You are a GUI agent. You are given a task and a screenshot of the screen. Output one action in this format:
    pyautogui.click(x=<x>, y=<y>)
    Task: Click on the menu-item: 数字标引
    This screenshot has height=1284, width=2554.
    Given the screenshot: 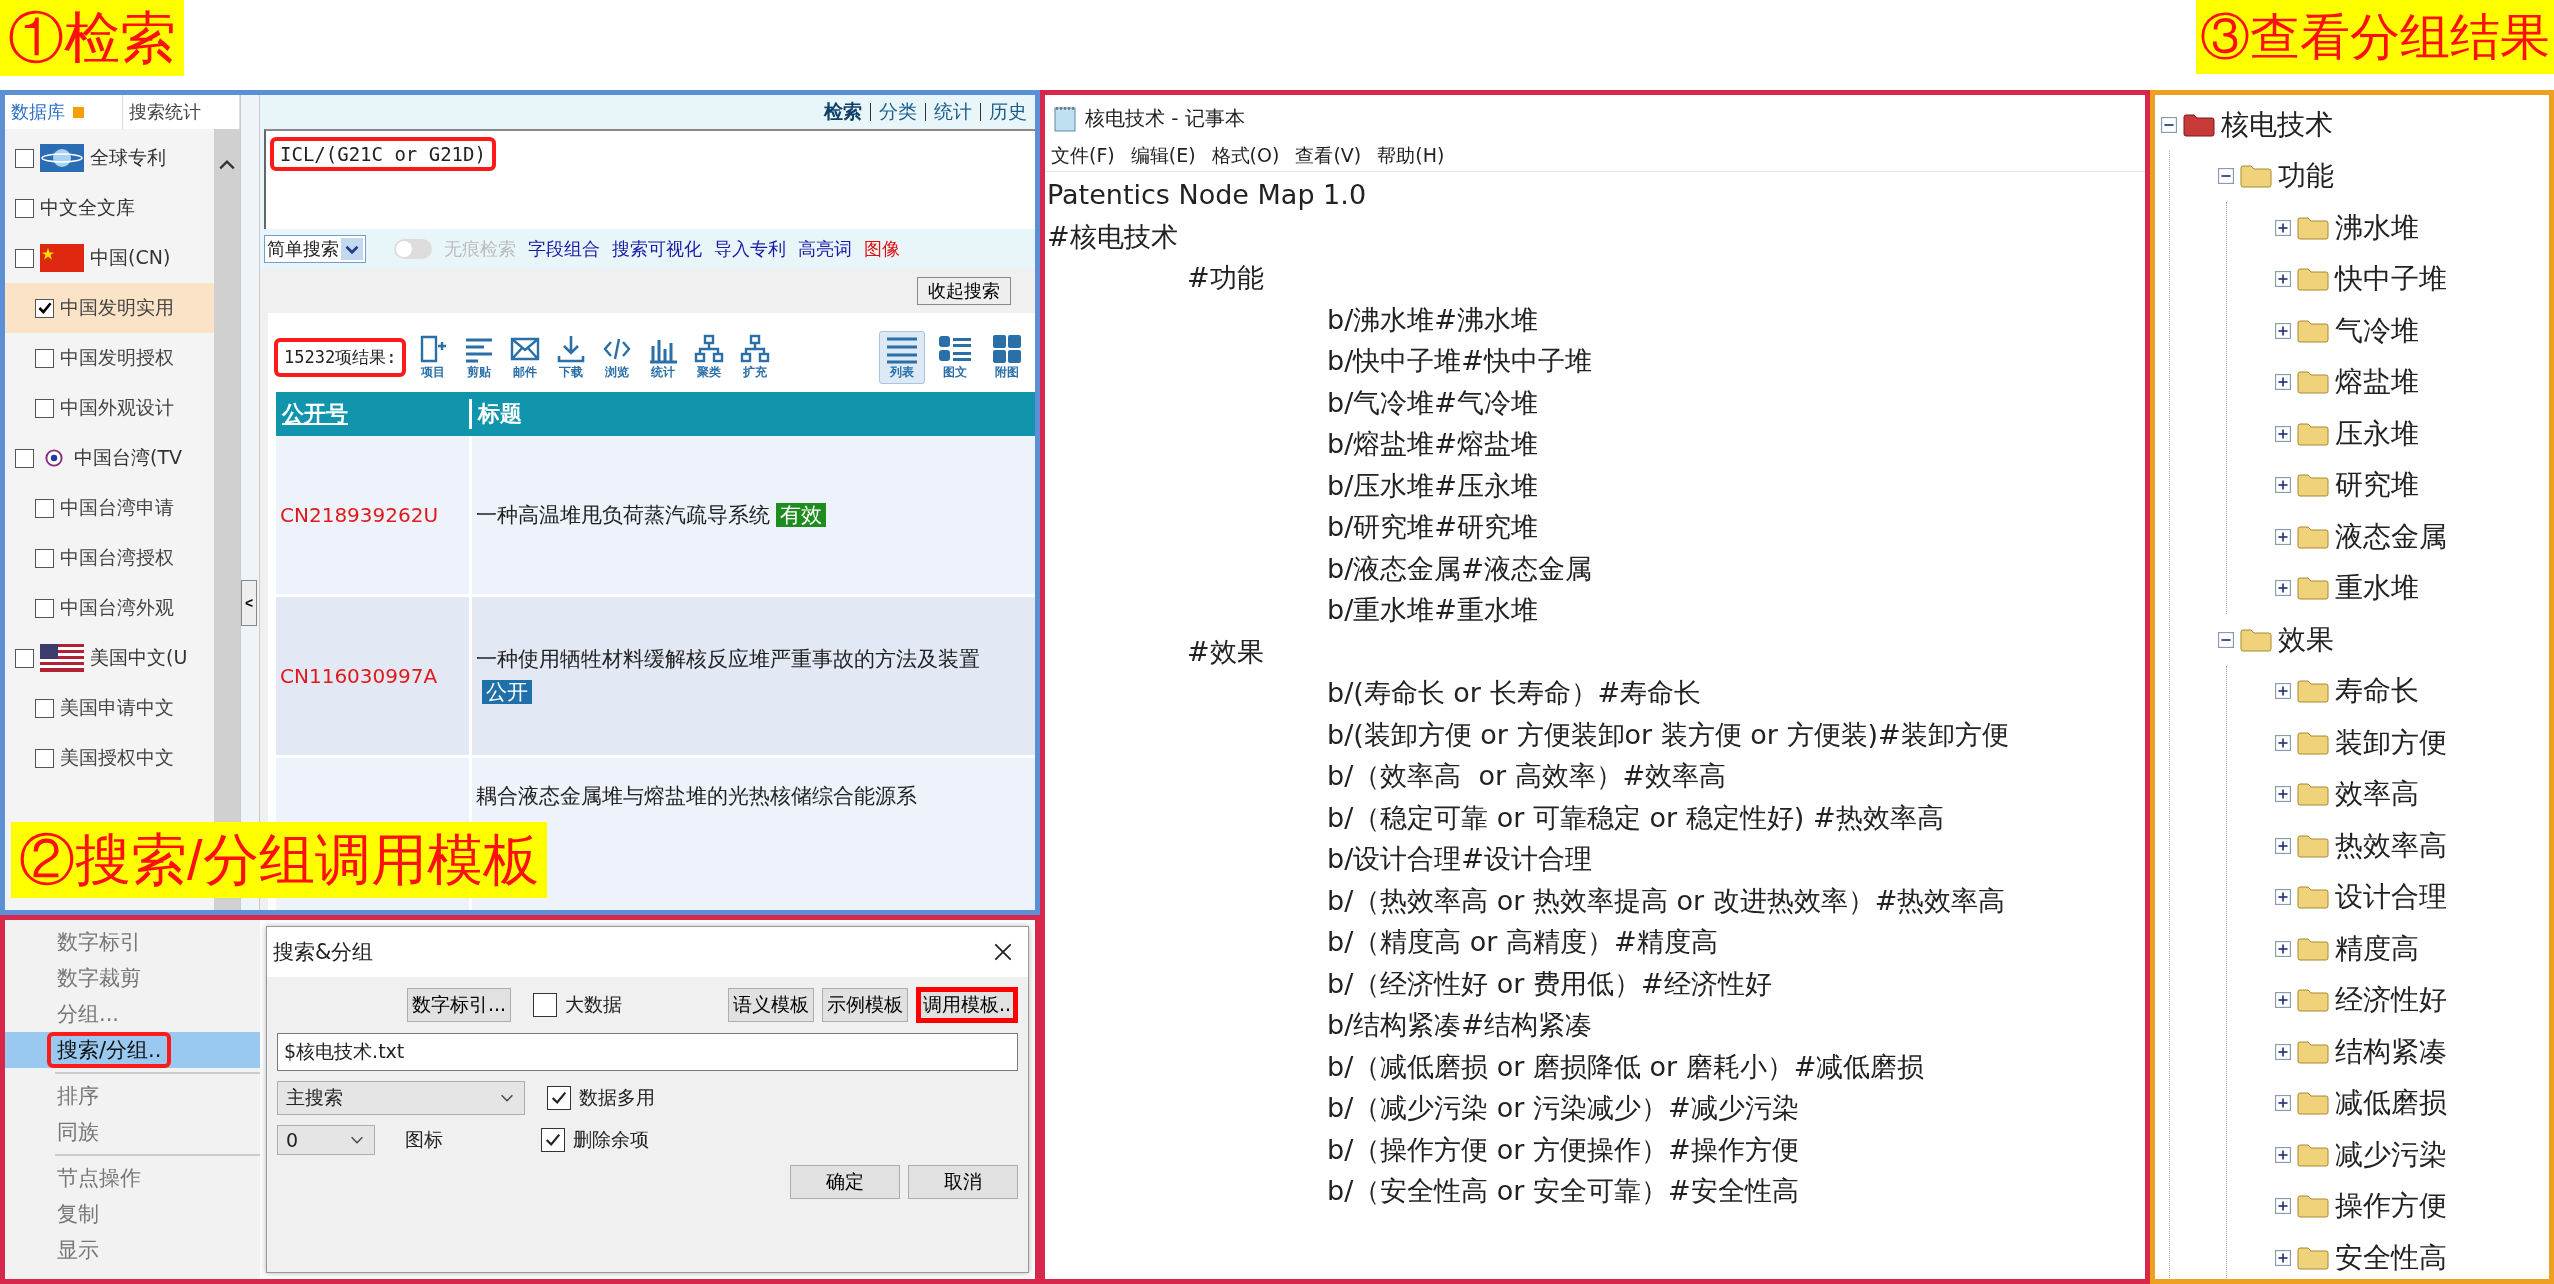 What is the action you would take?
    pyautogui.click(x=132, y=942)
    